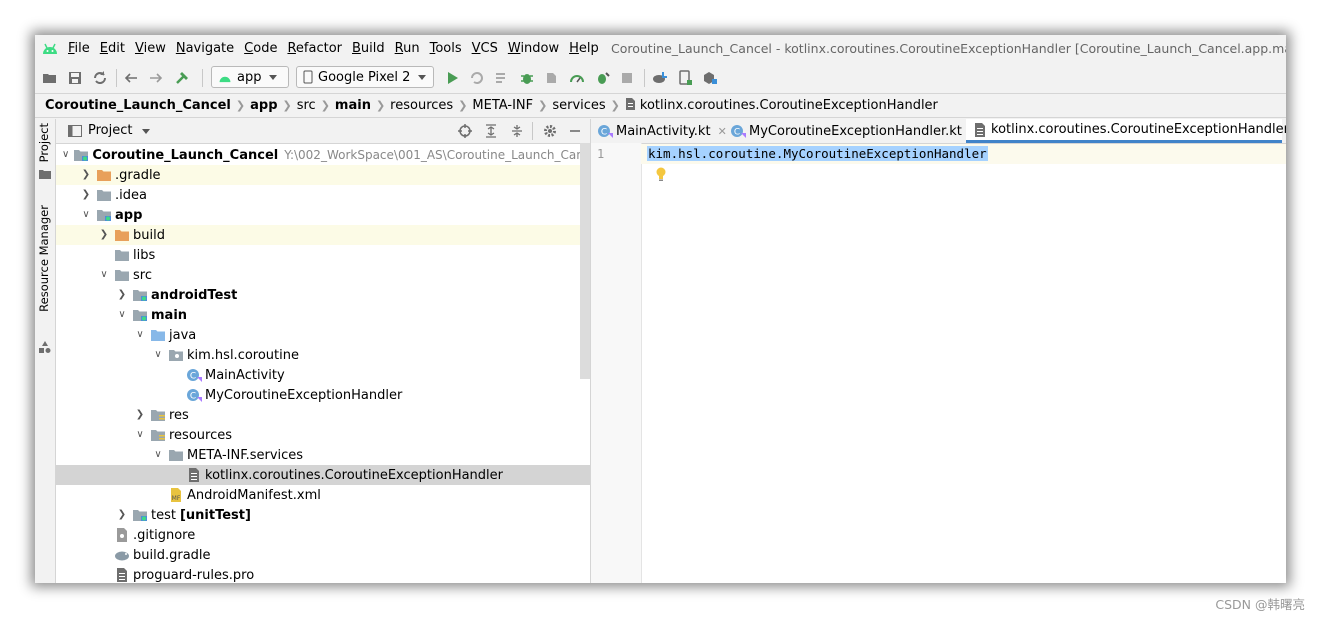 This screenshot has height=619, width=1321. I want to click on run-config-label: app, so click(249, 77).